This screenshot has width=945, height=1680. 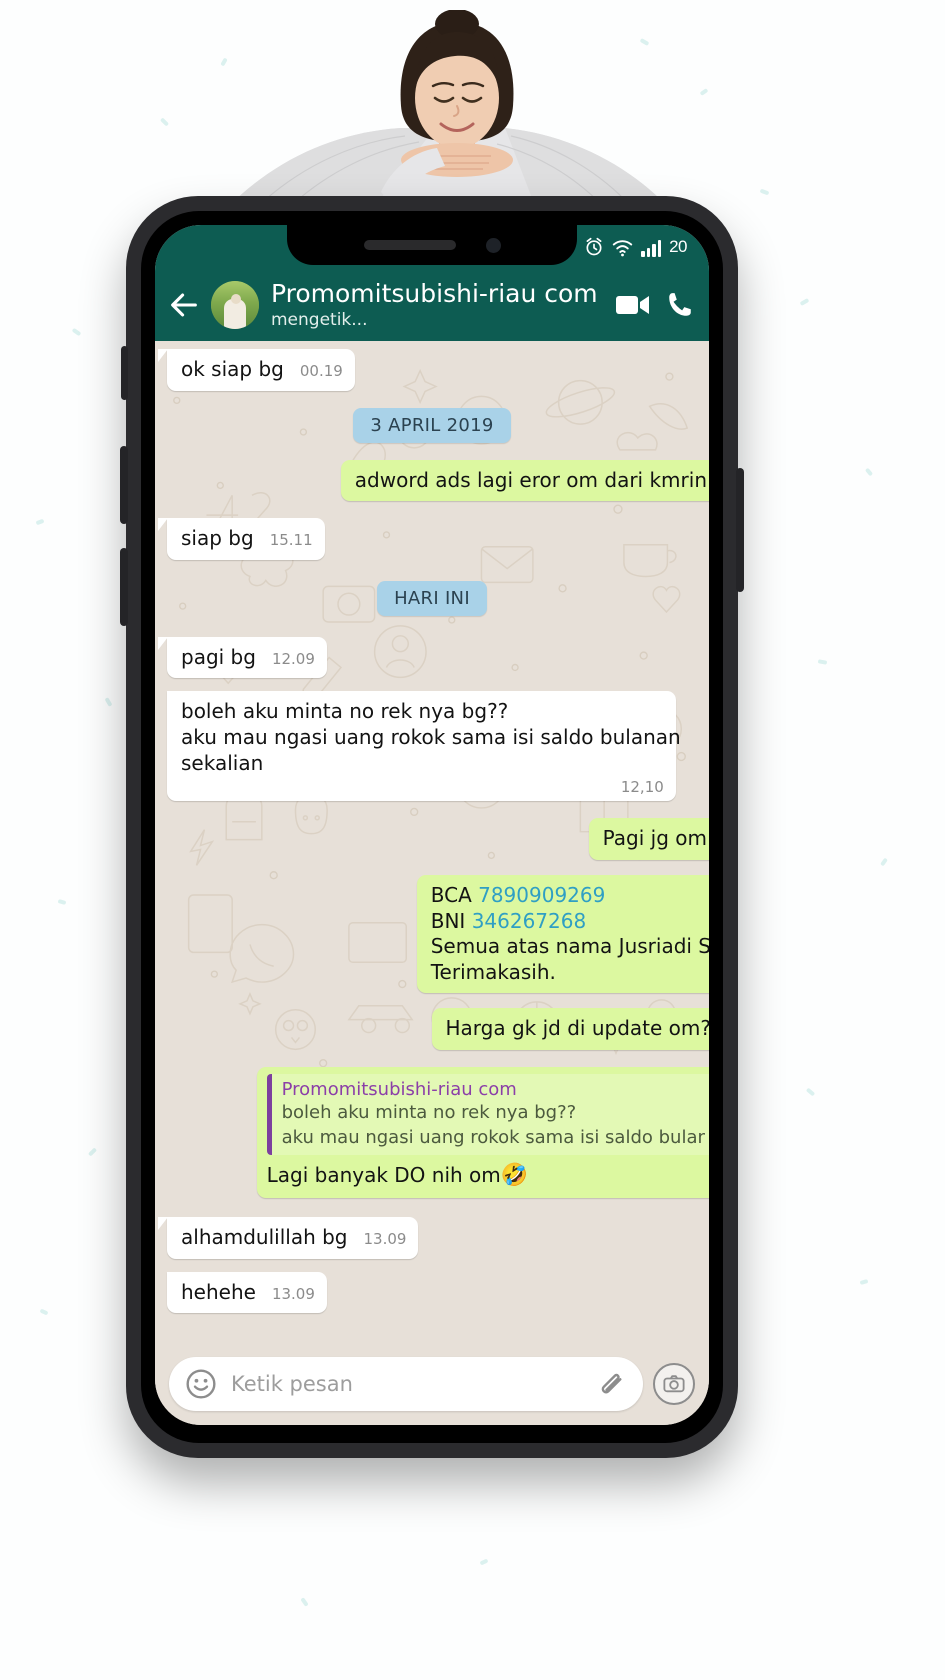 What do you see at coordinates (635, 247) in the screenshot?
I see `status-icon-group: 20` at bounding box center [635, 247].